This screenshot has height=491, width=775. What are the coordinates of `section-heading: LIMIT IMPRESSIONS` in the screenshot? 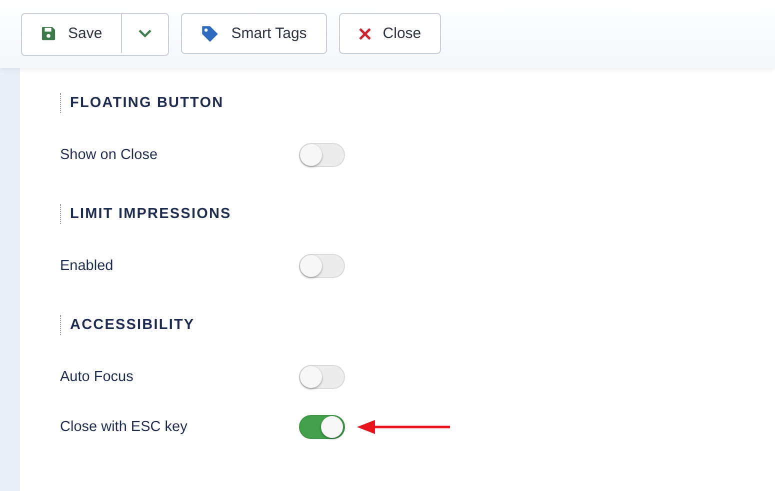 It's located at (146, 214).